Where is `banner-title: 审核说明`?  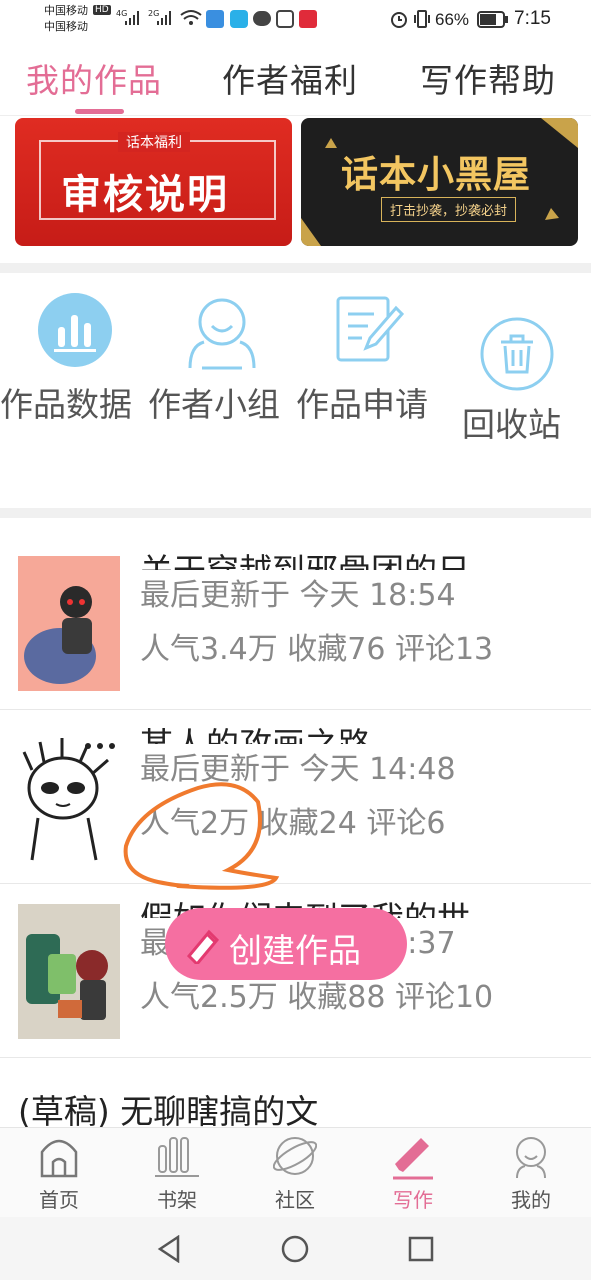
banner-title: 审核说明 is located at coordinates (145, 195).